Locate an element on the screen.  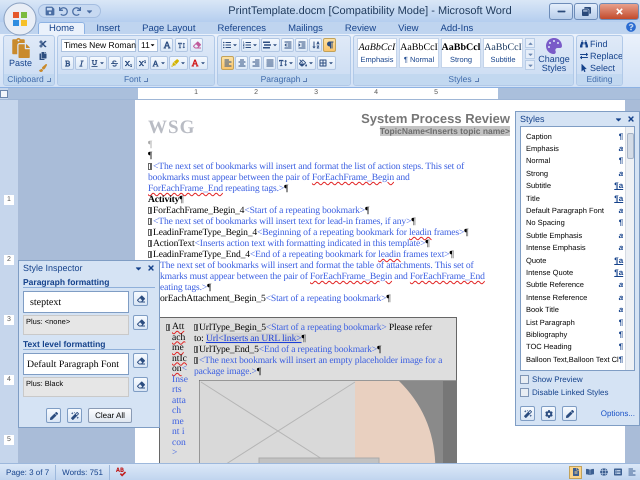
paste-button: Paste is located at coordinates (20, 56).